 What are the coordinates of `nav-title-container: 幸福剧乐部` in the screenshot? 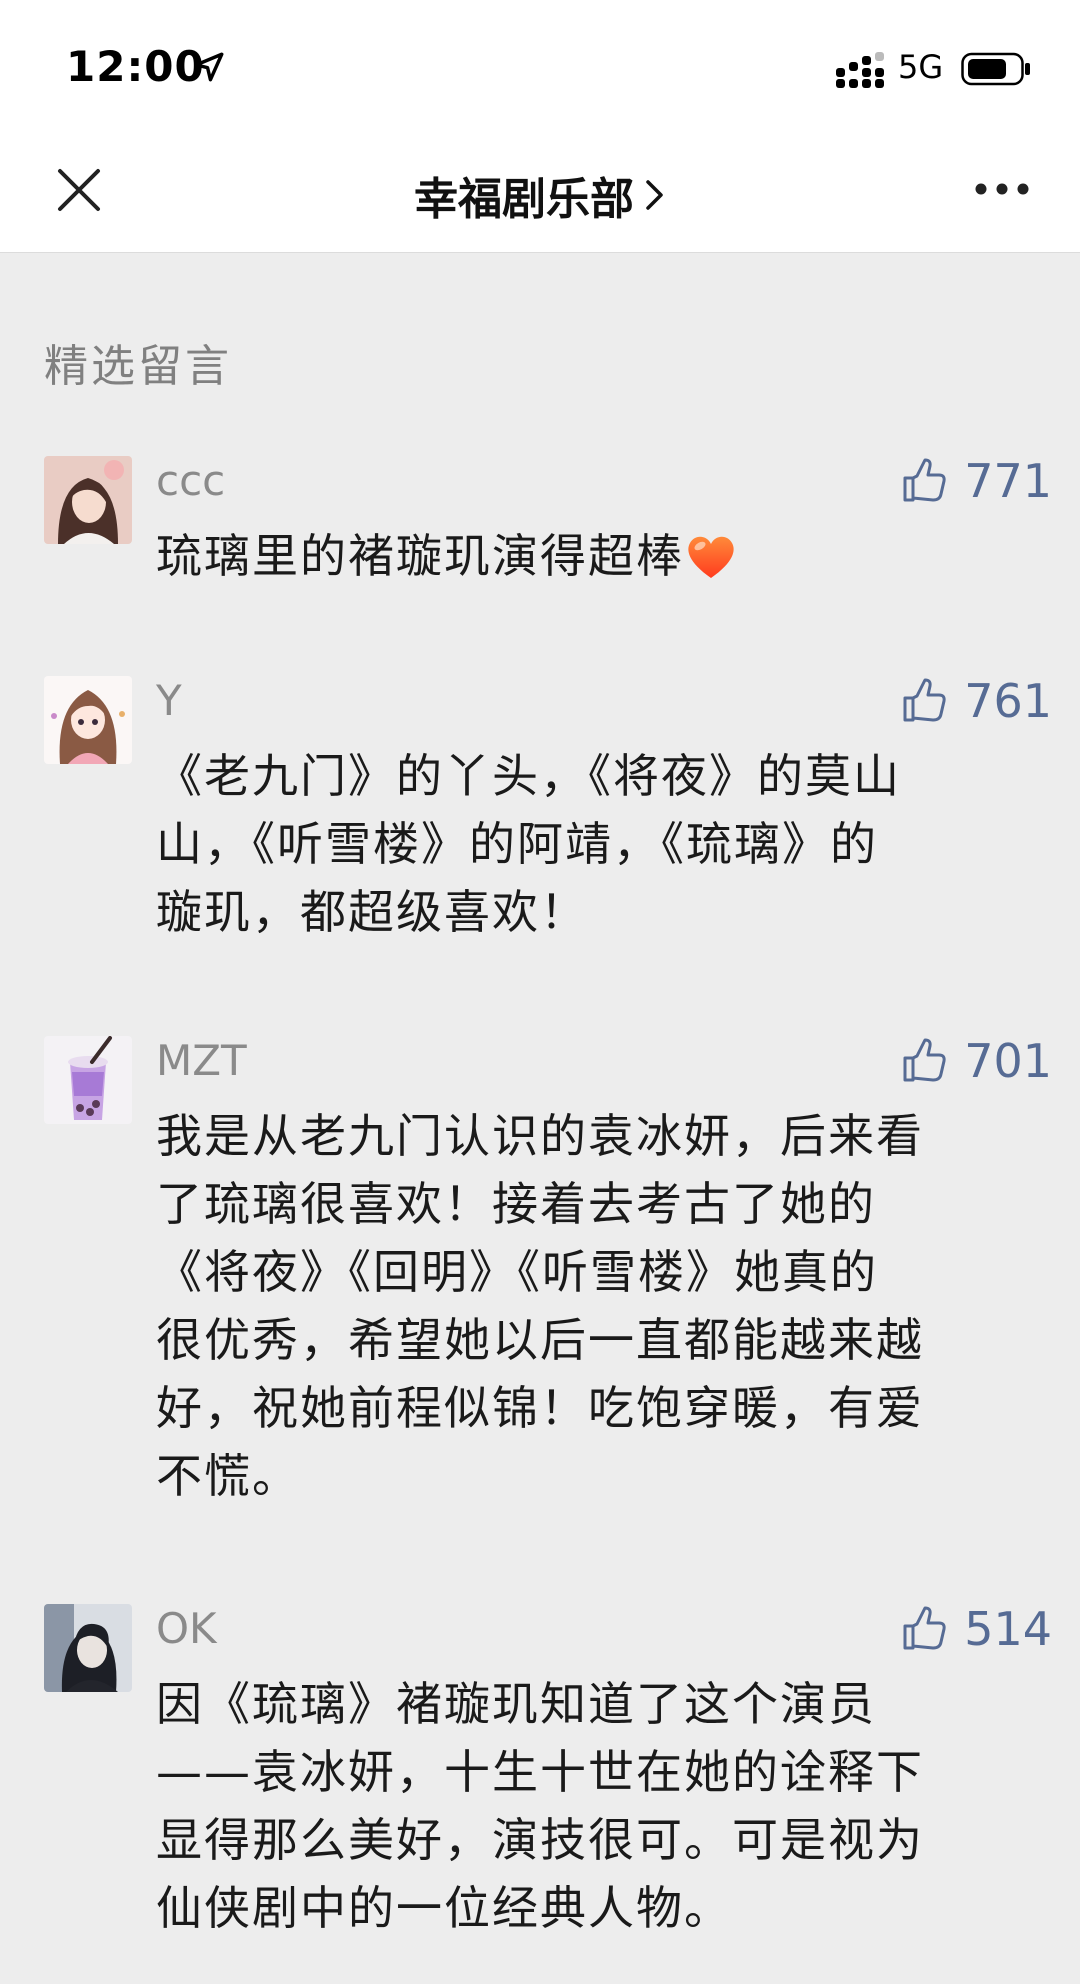 It's located at (540, 195).